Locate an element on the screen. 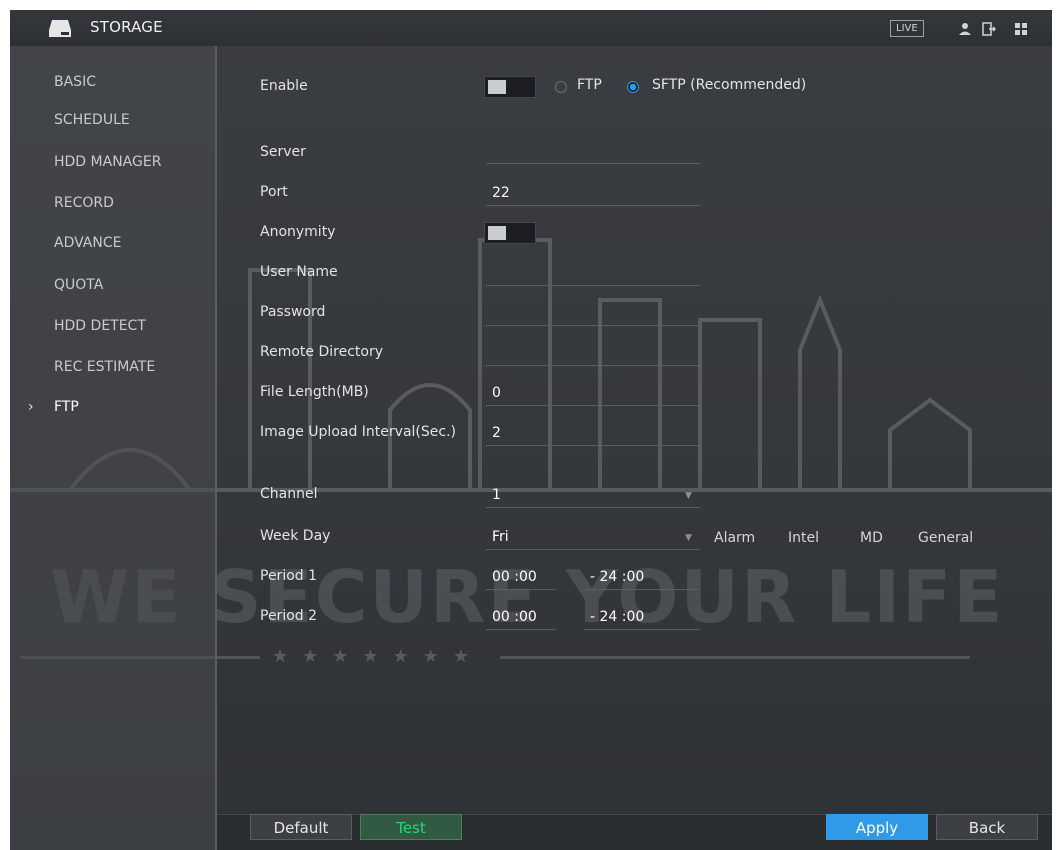 Image resolution: width=1056 pixels, height=850 pixels. sftp-radio-label: SFTP (Recommended) is located at coordinates (729, 85).